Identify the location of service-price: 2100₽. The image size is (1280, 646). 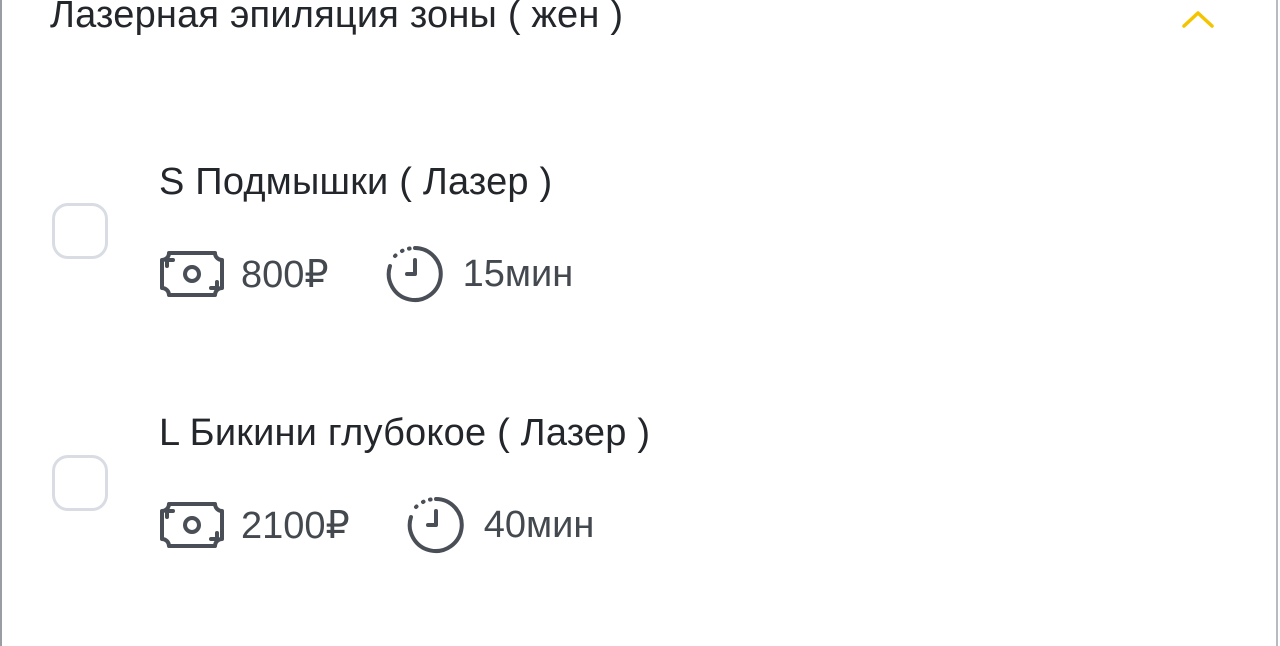
(295, 525).